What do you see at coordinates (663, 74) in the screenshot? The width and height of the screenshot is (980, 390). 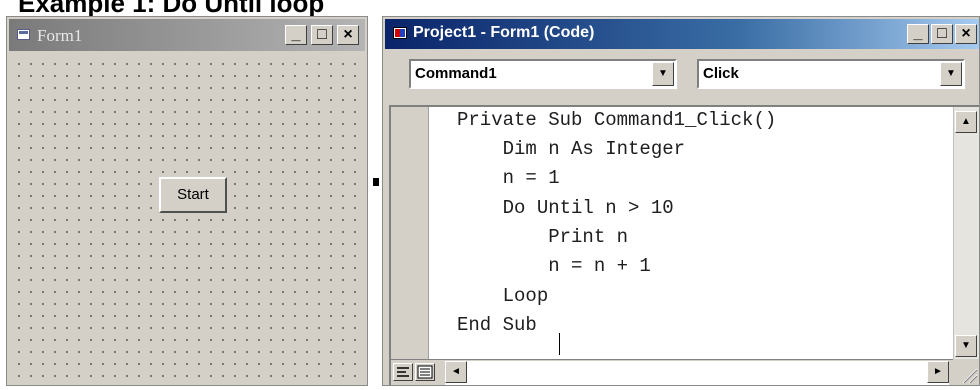 I see `object-combo-dropdown-icon: ▼` at bounding box center [663, 74].